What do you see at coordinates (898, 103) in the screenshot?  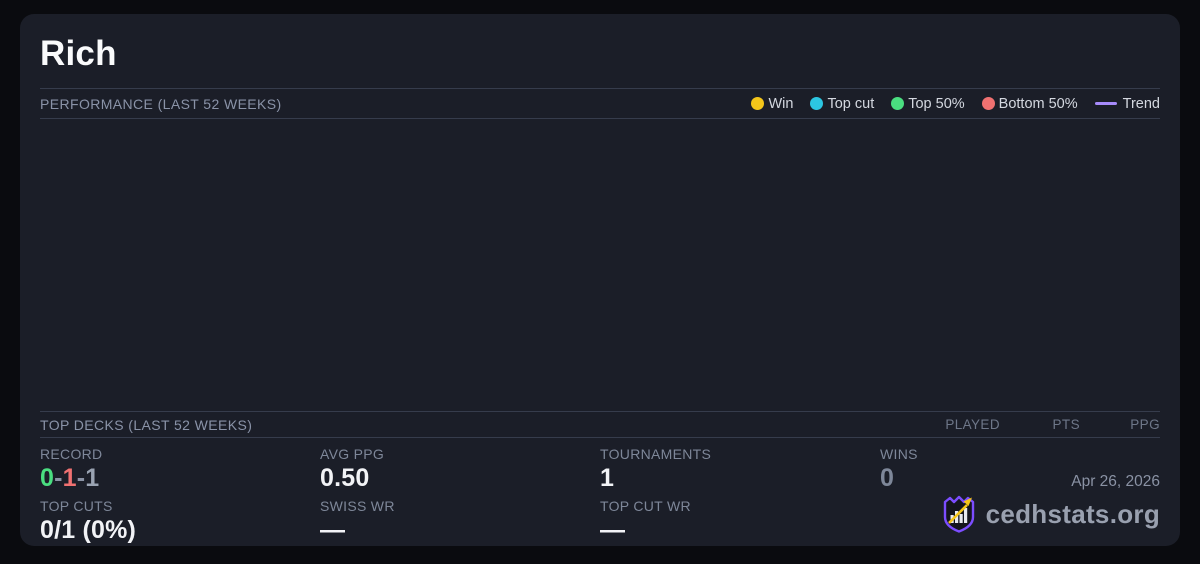 I see `top-50-dot-icon` at bounding box center [898, 103].